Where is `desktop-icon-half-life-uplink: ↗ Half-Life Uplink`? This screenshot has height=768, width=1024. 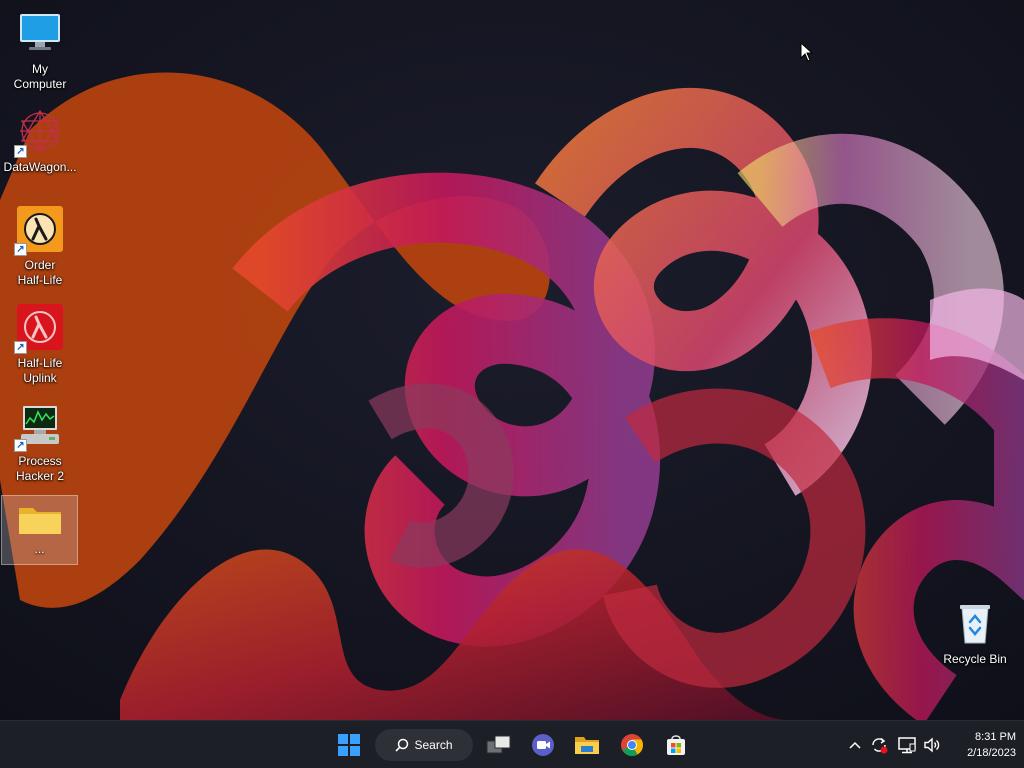 desktop-icon-half-life-uplink: ↗ Half-Life Uplink is located at coordinates (40, 342).